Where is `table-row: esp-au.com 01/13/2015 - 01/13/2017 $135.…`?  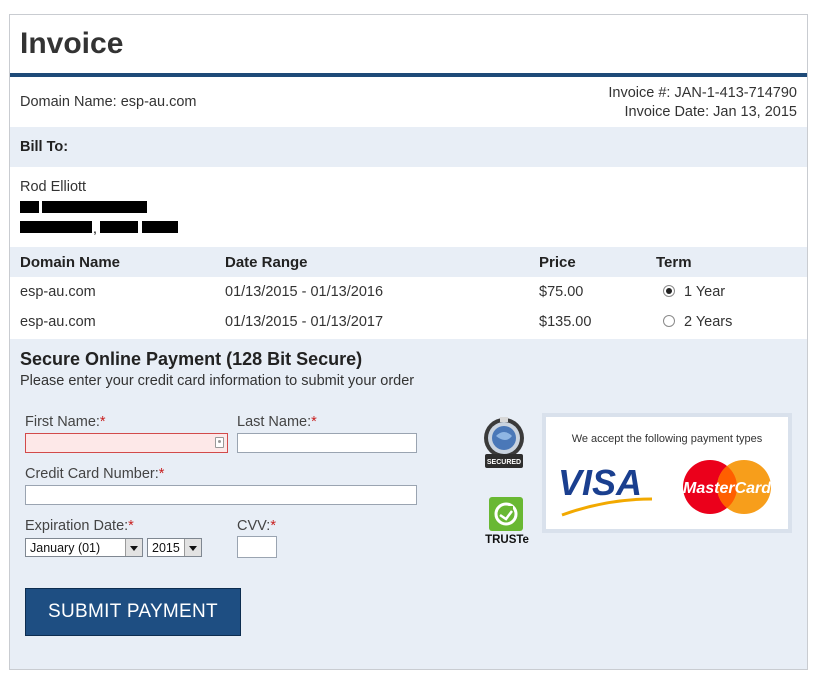 table-row: esp-au.com 01/13/2015 - 01/13/2017 $135.… is located at coordinates (408, 322).